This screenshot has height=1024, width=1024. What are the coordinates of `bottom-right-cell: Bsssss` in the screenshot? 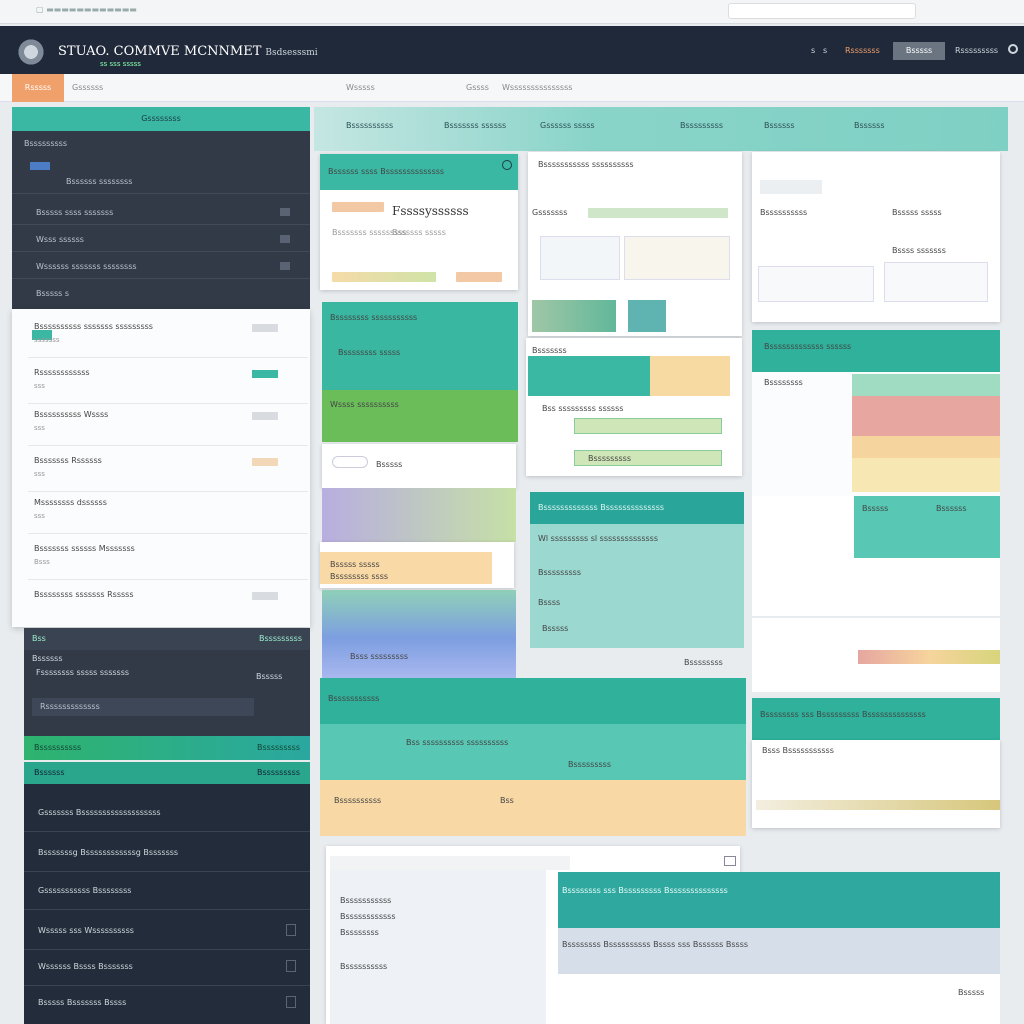 It's located at (971, 992).